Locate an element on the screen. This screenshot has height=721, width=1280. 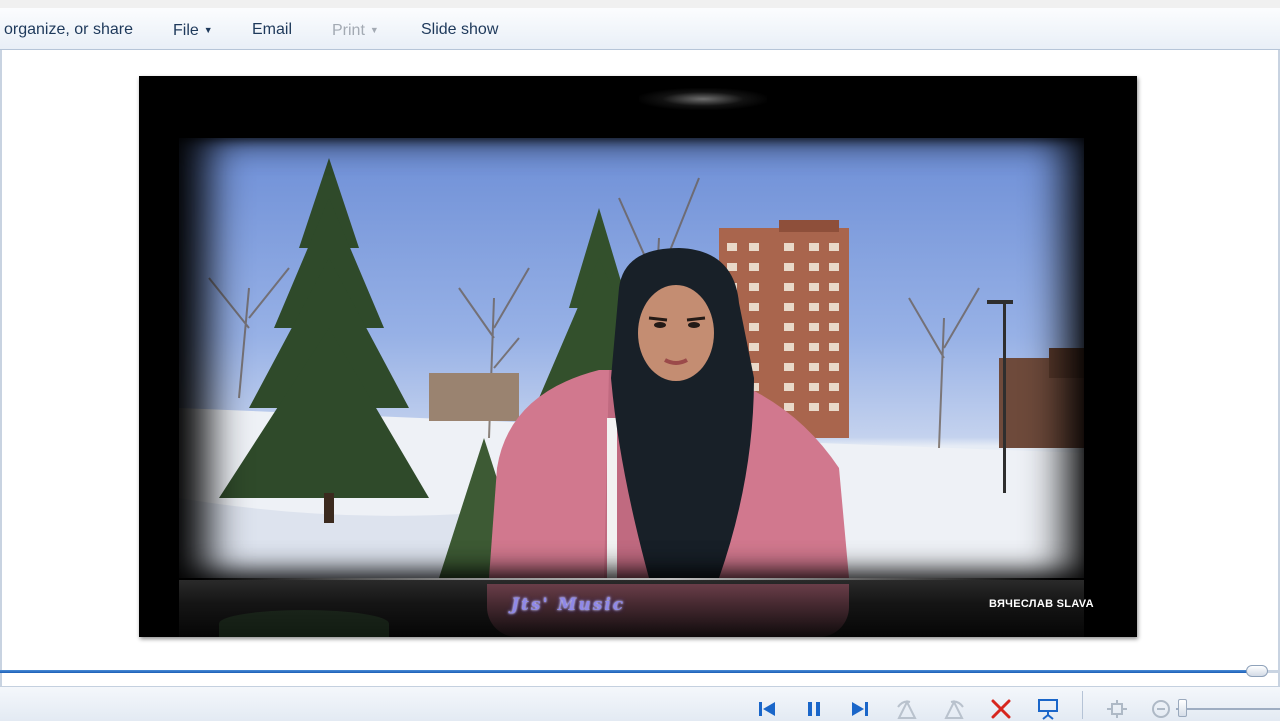
menu-print: Print ▼ is located at coordinates (355, 30).